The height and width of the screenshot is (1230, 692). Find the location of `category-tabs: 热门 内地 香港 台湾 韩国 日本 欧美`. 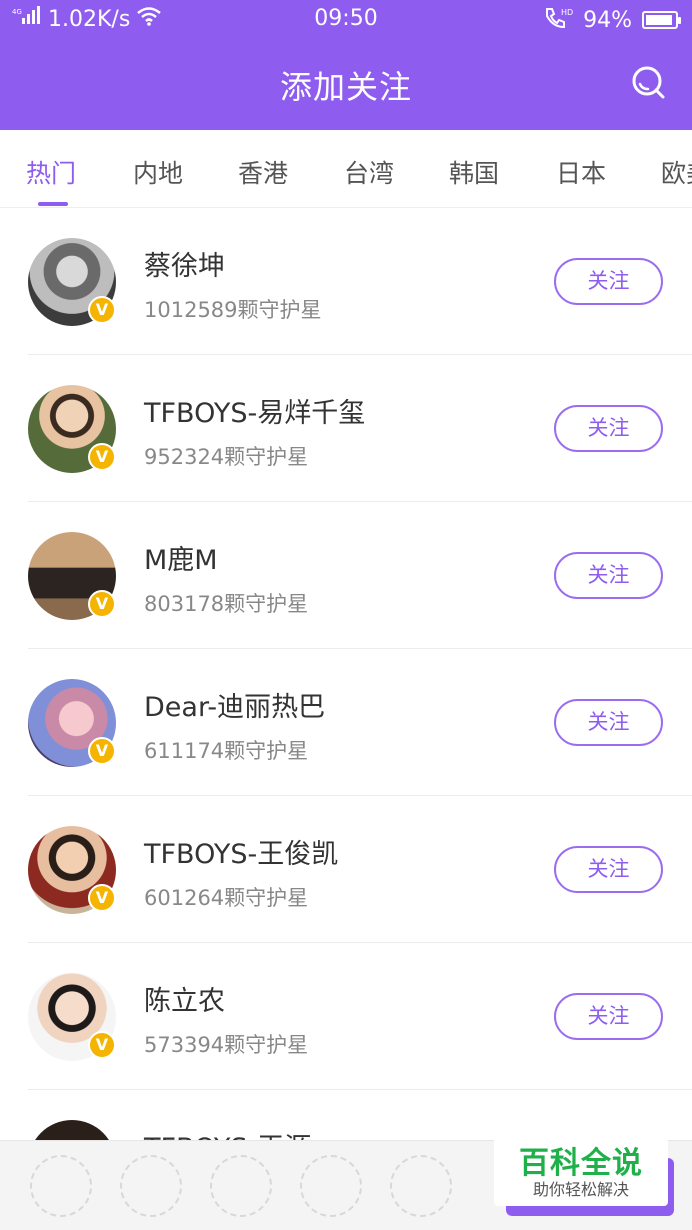

category-tabs: 热门 内地 香港 台湾 韩国 日本 欧美 is located at coordinates (346, 169).